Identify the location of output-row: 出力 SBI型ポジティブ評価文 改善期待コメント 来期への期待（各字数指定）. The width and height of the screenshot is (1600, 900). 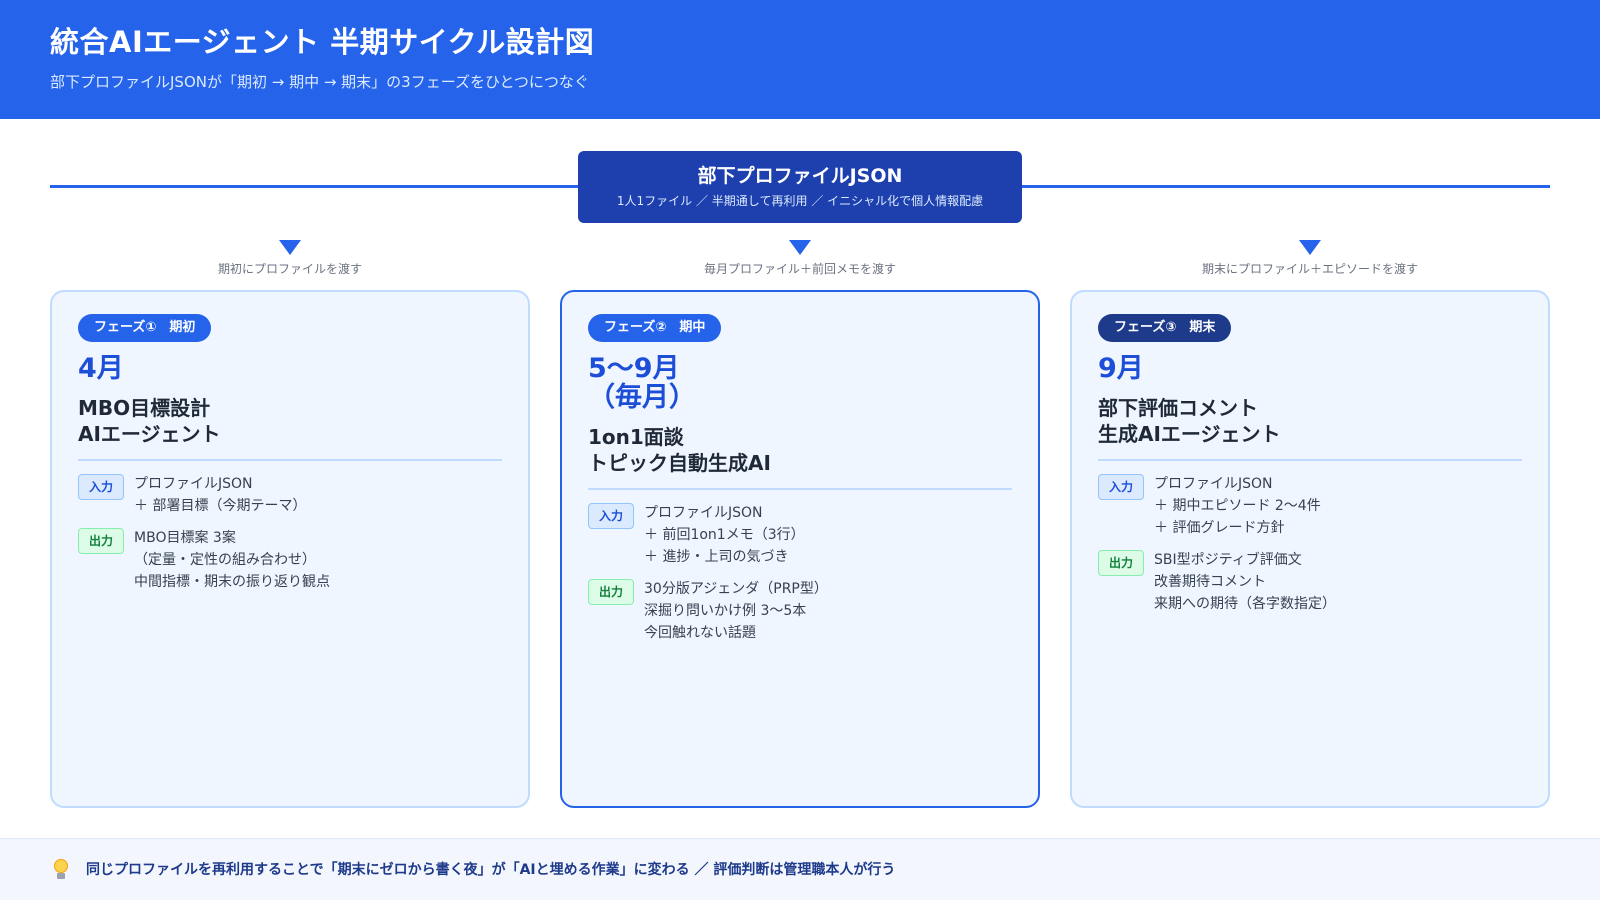
(1310, 582).